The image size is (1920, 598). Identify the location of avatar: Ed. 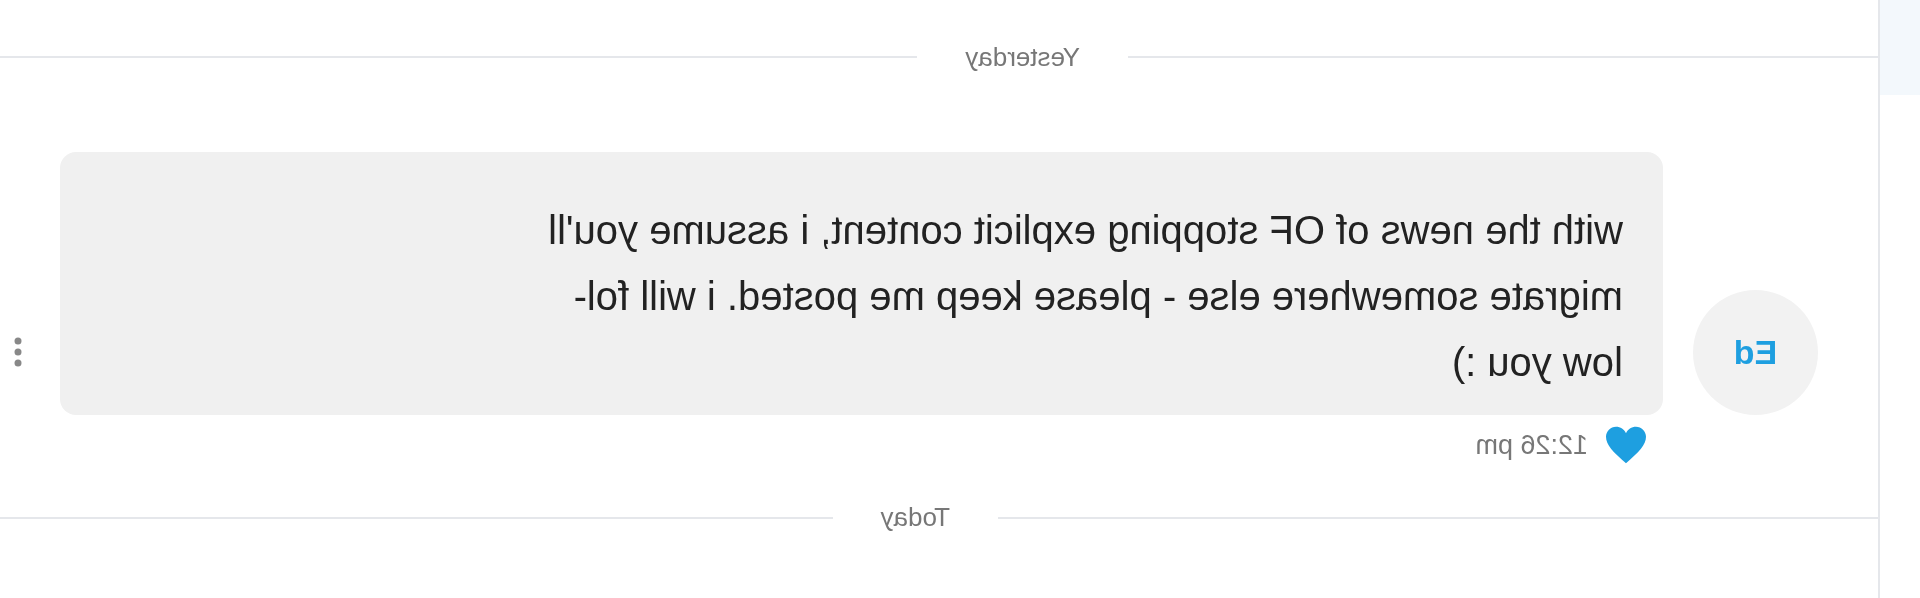
(1755, 352).